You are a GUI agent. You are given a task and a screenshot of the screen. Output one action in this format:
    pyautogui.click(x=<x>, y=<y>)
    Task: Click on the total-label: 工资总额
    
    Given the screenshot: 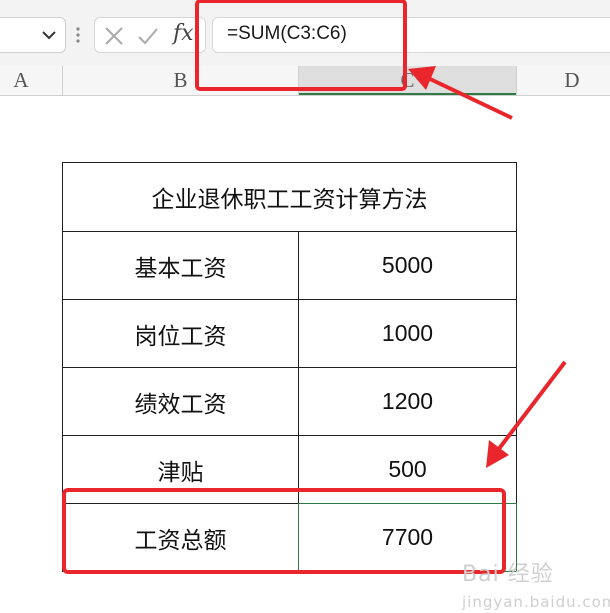 What is the action you would take?
    pyautogui.click(x=180, y=537)
    